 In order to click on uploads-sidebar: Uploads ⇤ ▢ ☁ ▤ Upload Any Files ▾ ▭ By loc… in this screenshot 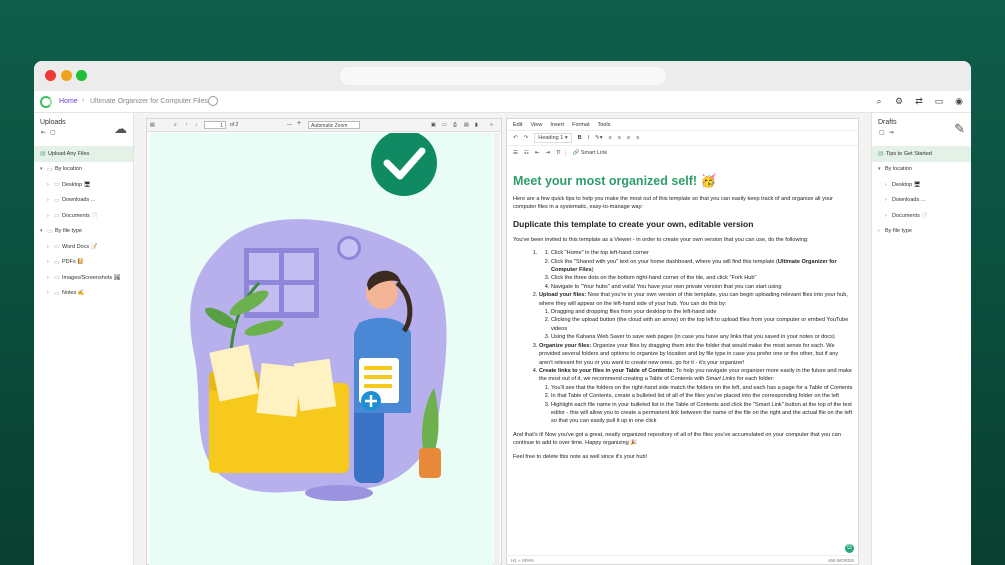, I will do `click(84, 339)`.